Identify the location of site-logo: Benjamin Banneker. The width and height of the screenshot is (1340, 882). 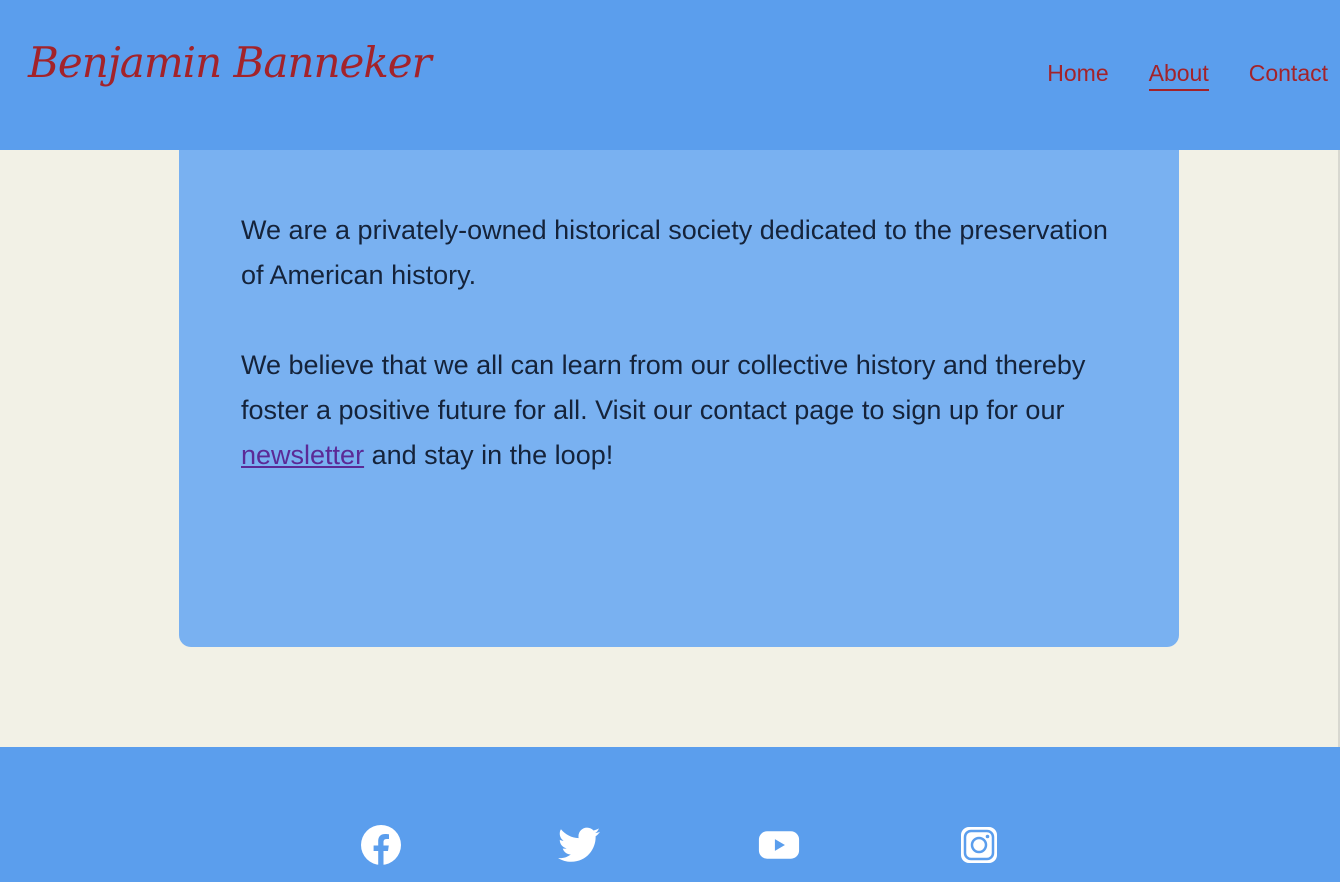
(230, 62).